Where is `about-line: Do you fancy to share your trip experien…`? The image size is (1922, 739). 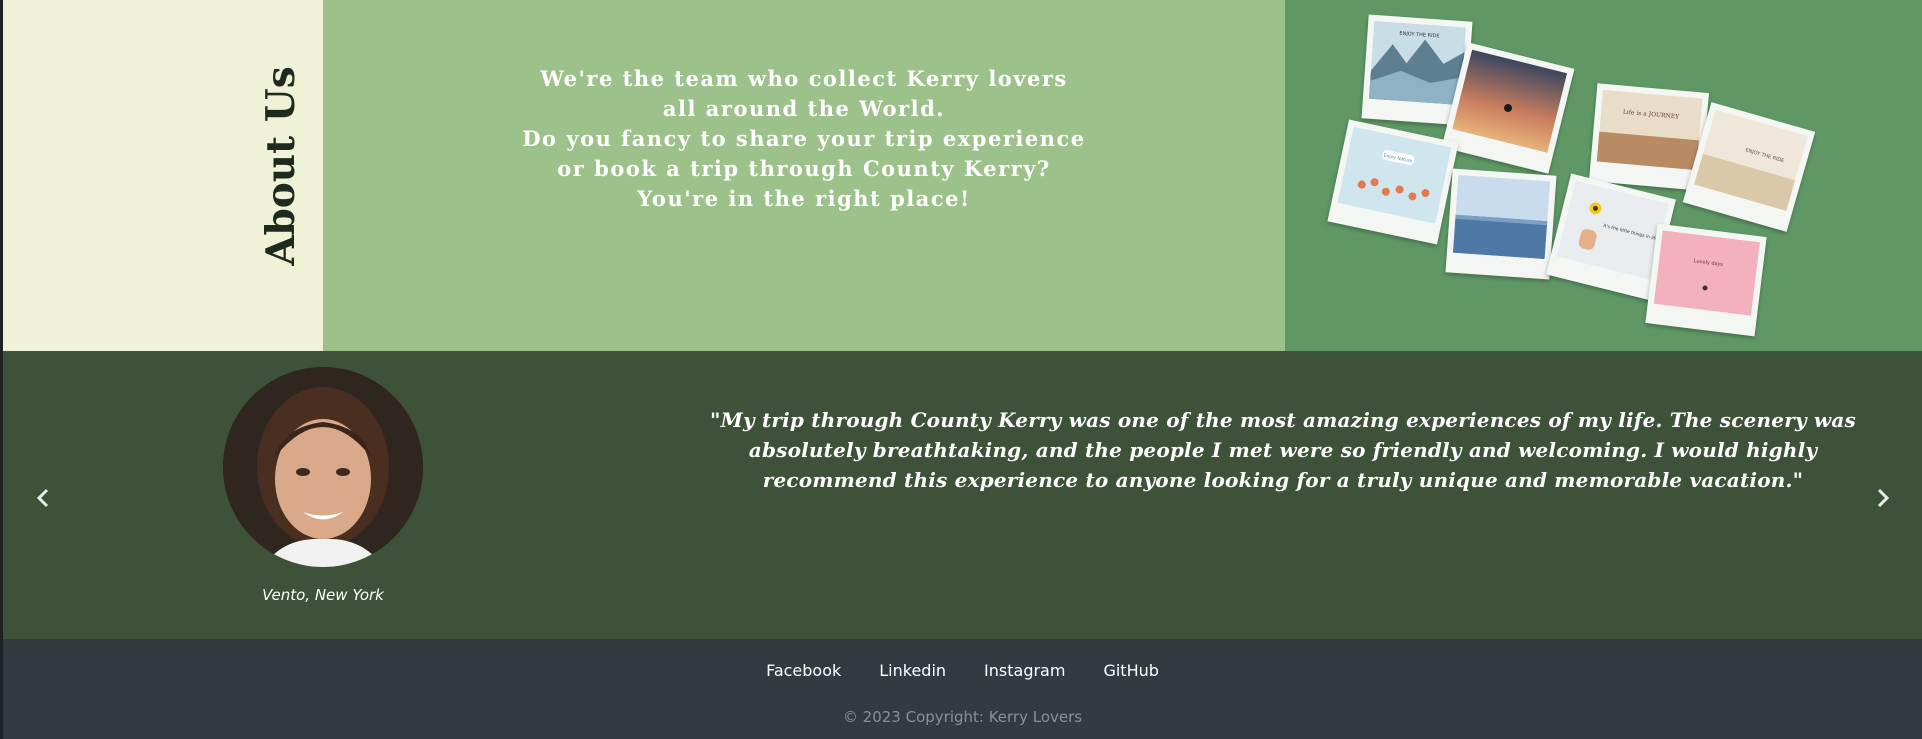
about-line: Do you fancy to share your trip experien… is located at coordinates (804, 138).